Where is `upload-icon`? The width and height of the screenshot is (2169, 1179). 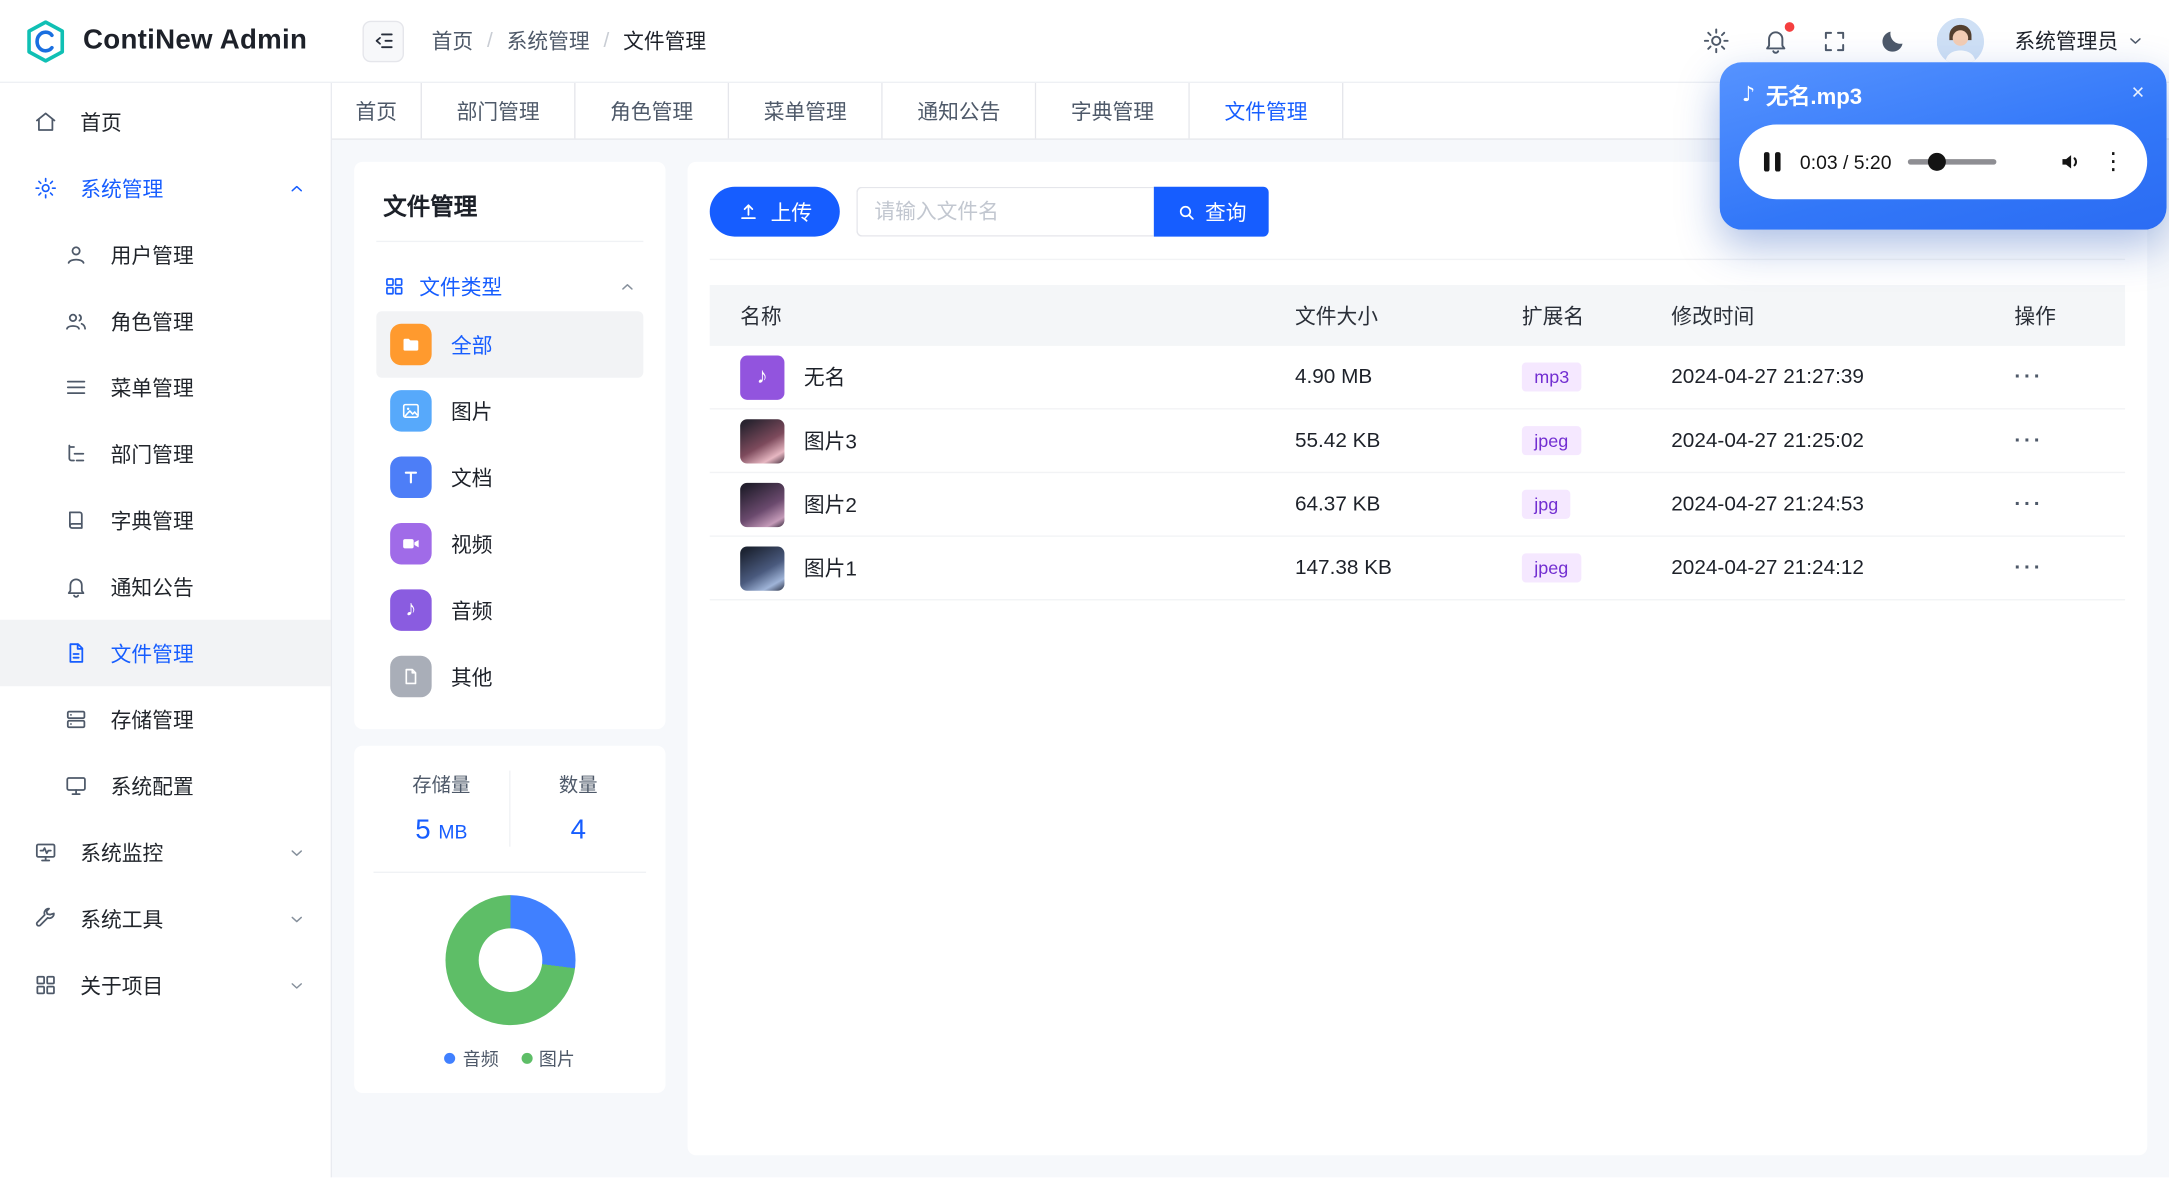 upload-icon is located at coordinates (748, 212).